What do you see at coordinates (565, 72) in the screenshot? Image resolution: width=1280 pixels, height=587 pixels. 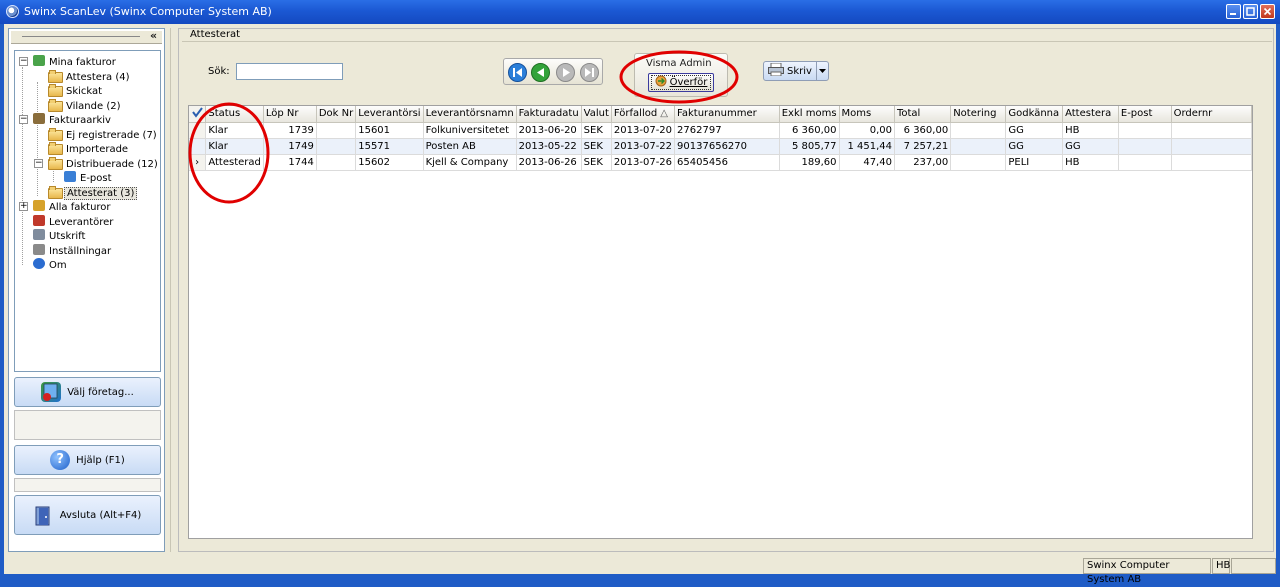 I see `next-record-button` at bounding box center [565, 72].